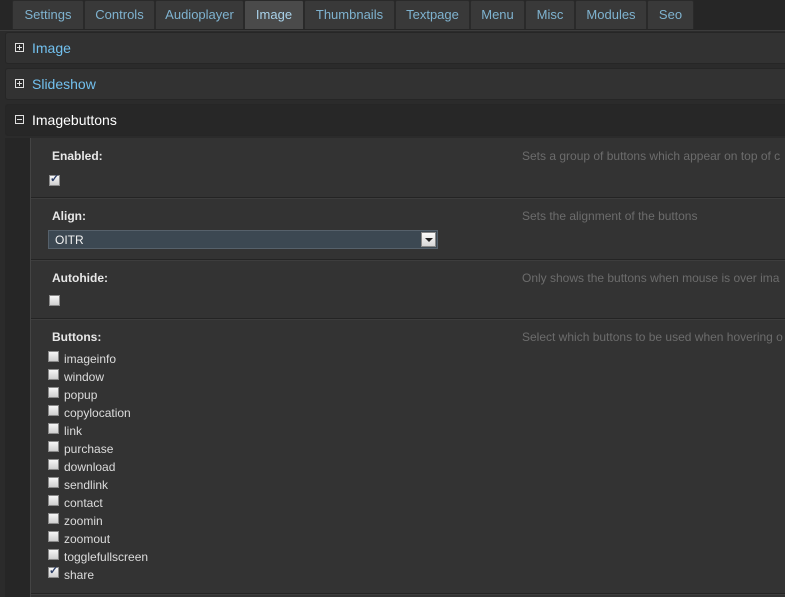 This screenshot has height=597, width=785. What do you see at coordinates (53, 446) in the screenshot?
I see `purchase-checkbox` at bounding box center [53, 446].